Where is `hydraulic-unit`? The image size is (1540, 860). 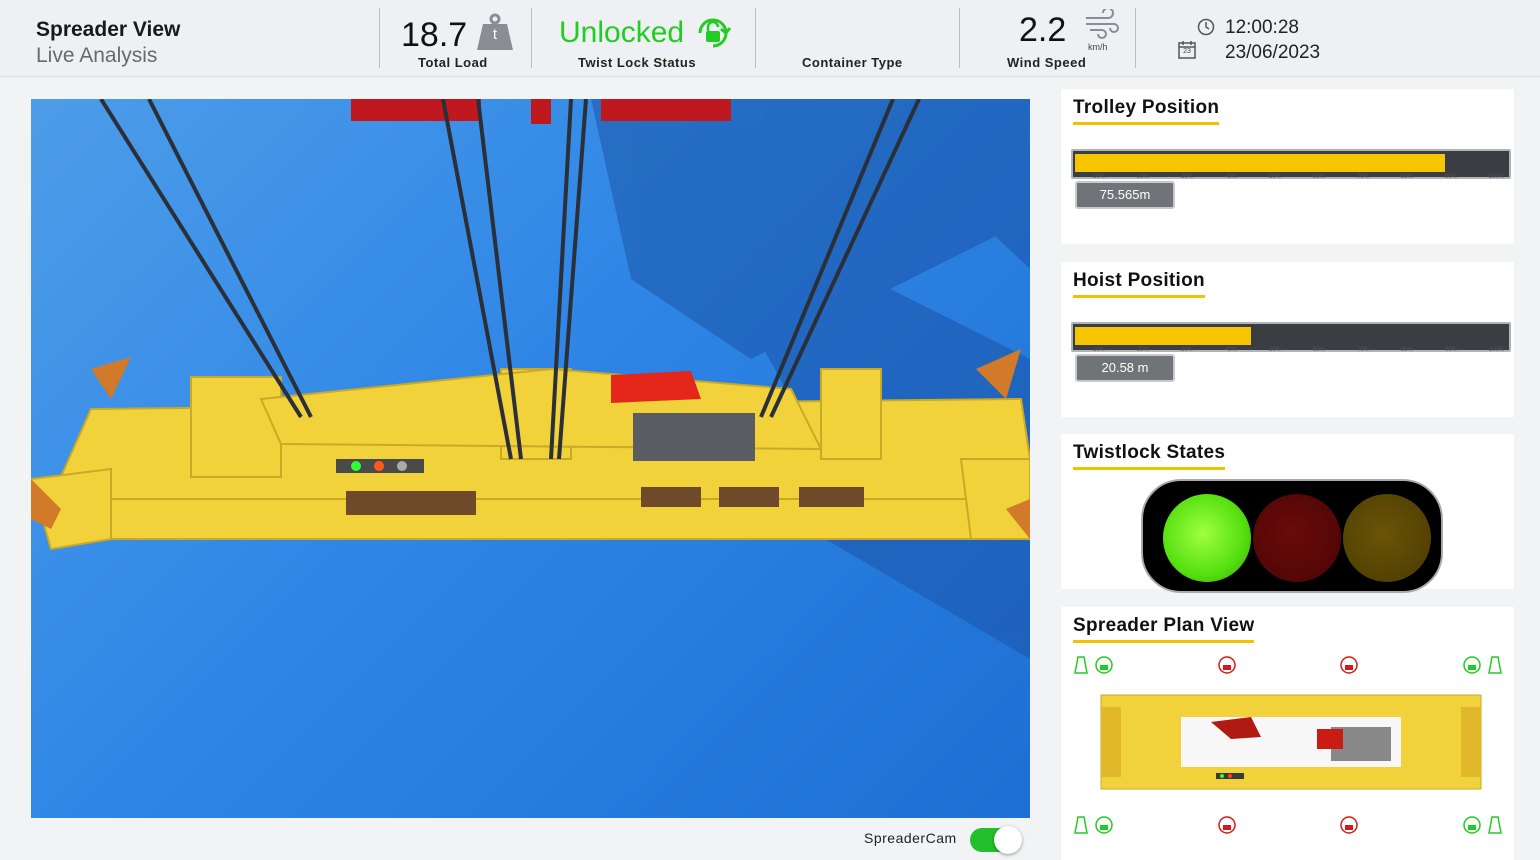
hydraulic-unit is located at coordinates (656, 387).